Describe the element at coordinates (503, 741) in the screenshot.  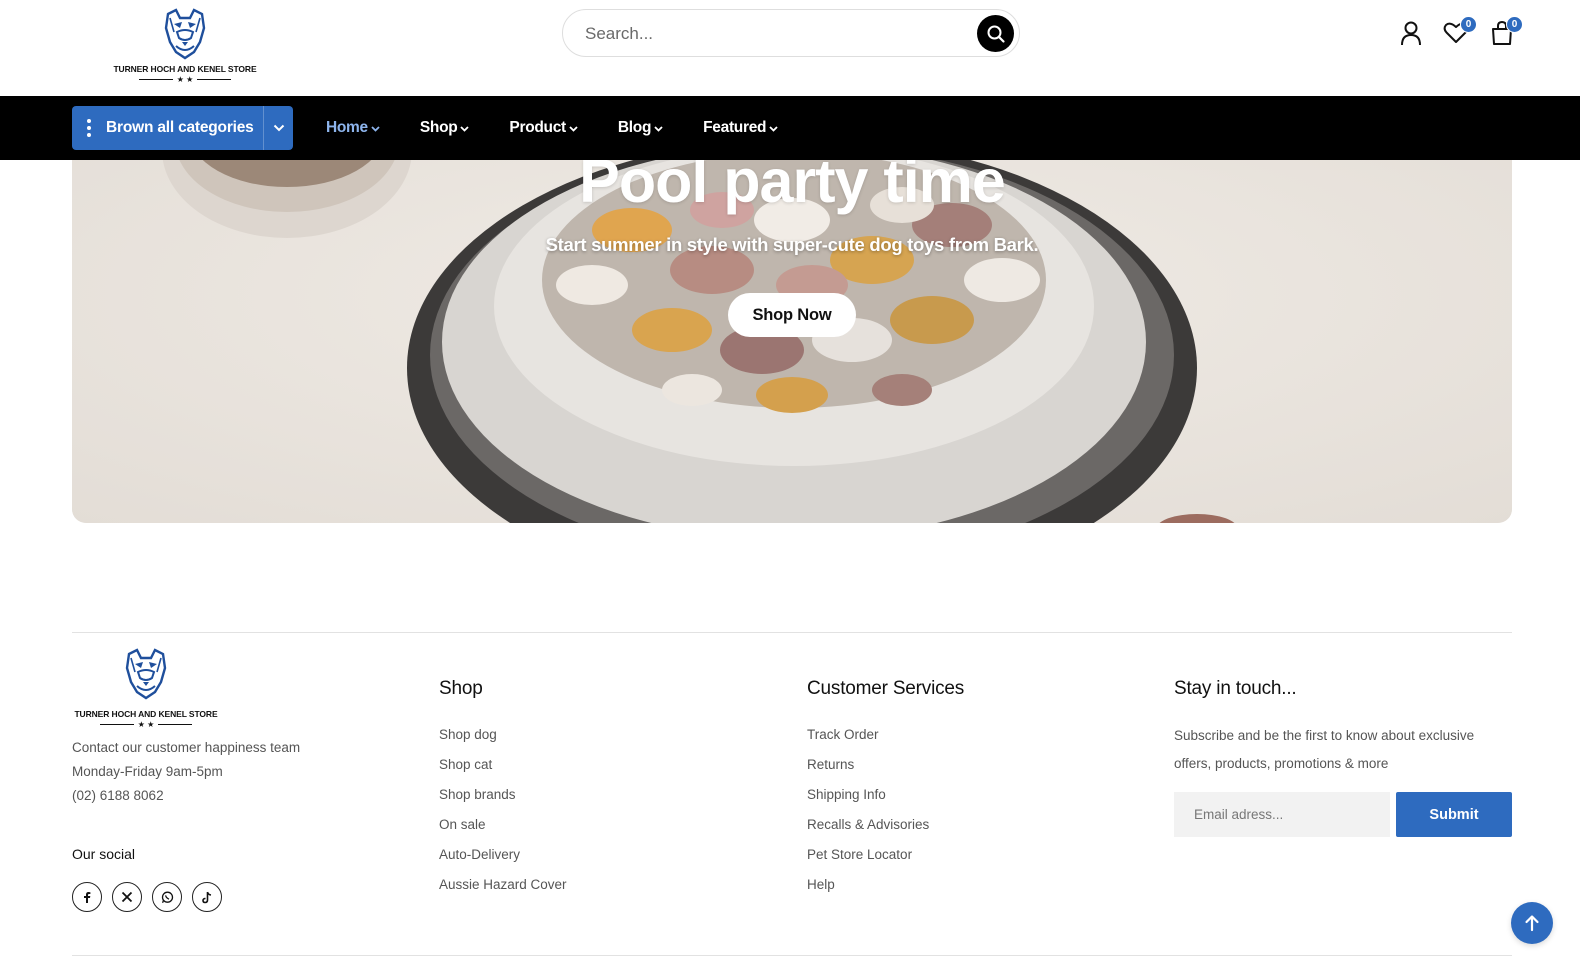
I see `footer-link-shop-dog: Shop dog` at that location.